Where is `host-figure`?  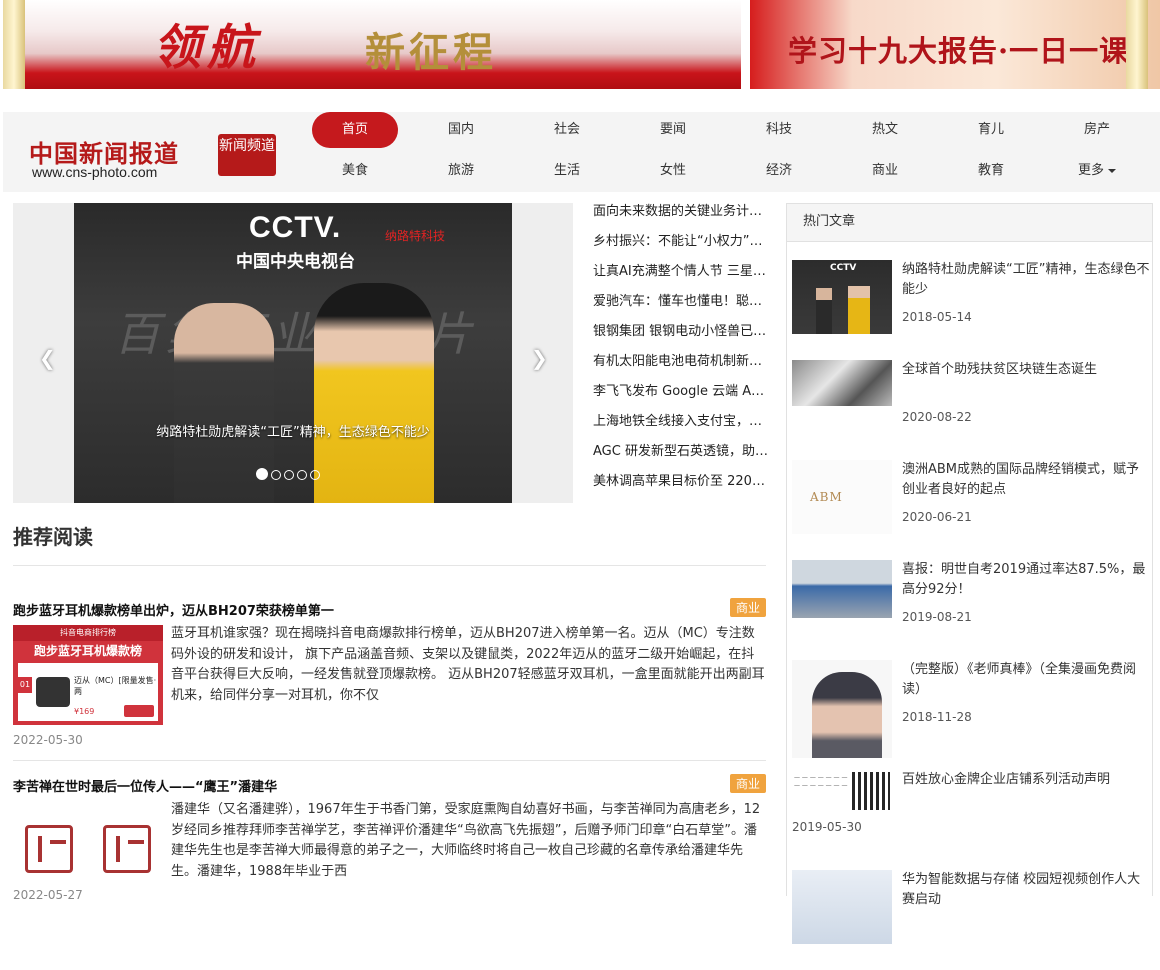
host-figure is located at coordinates (859, 310).